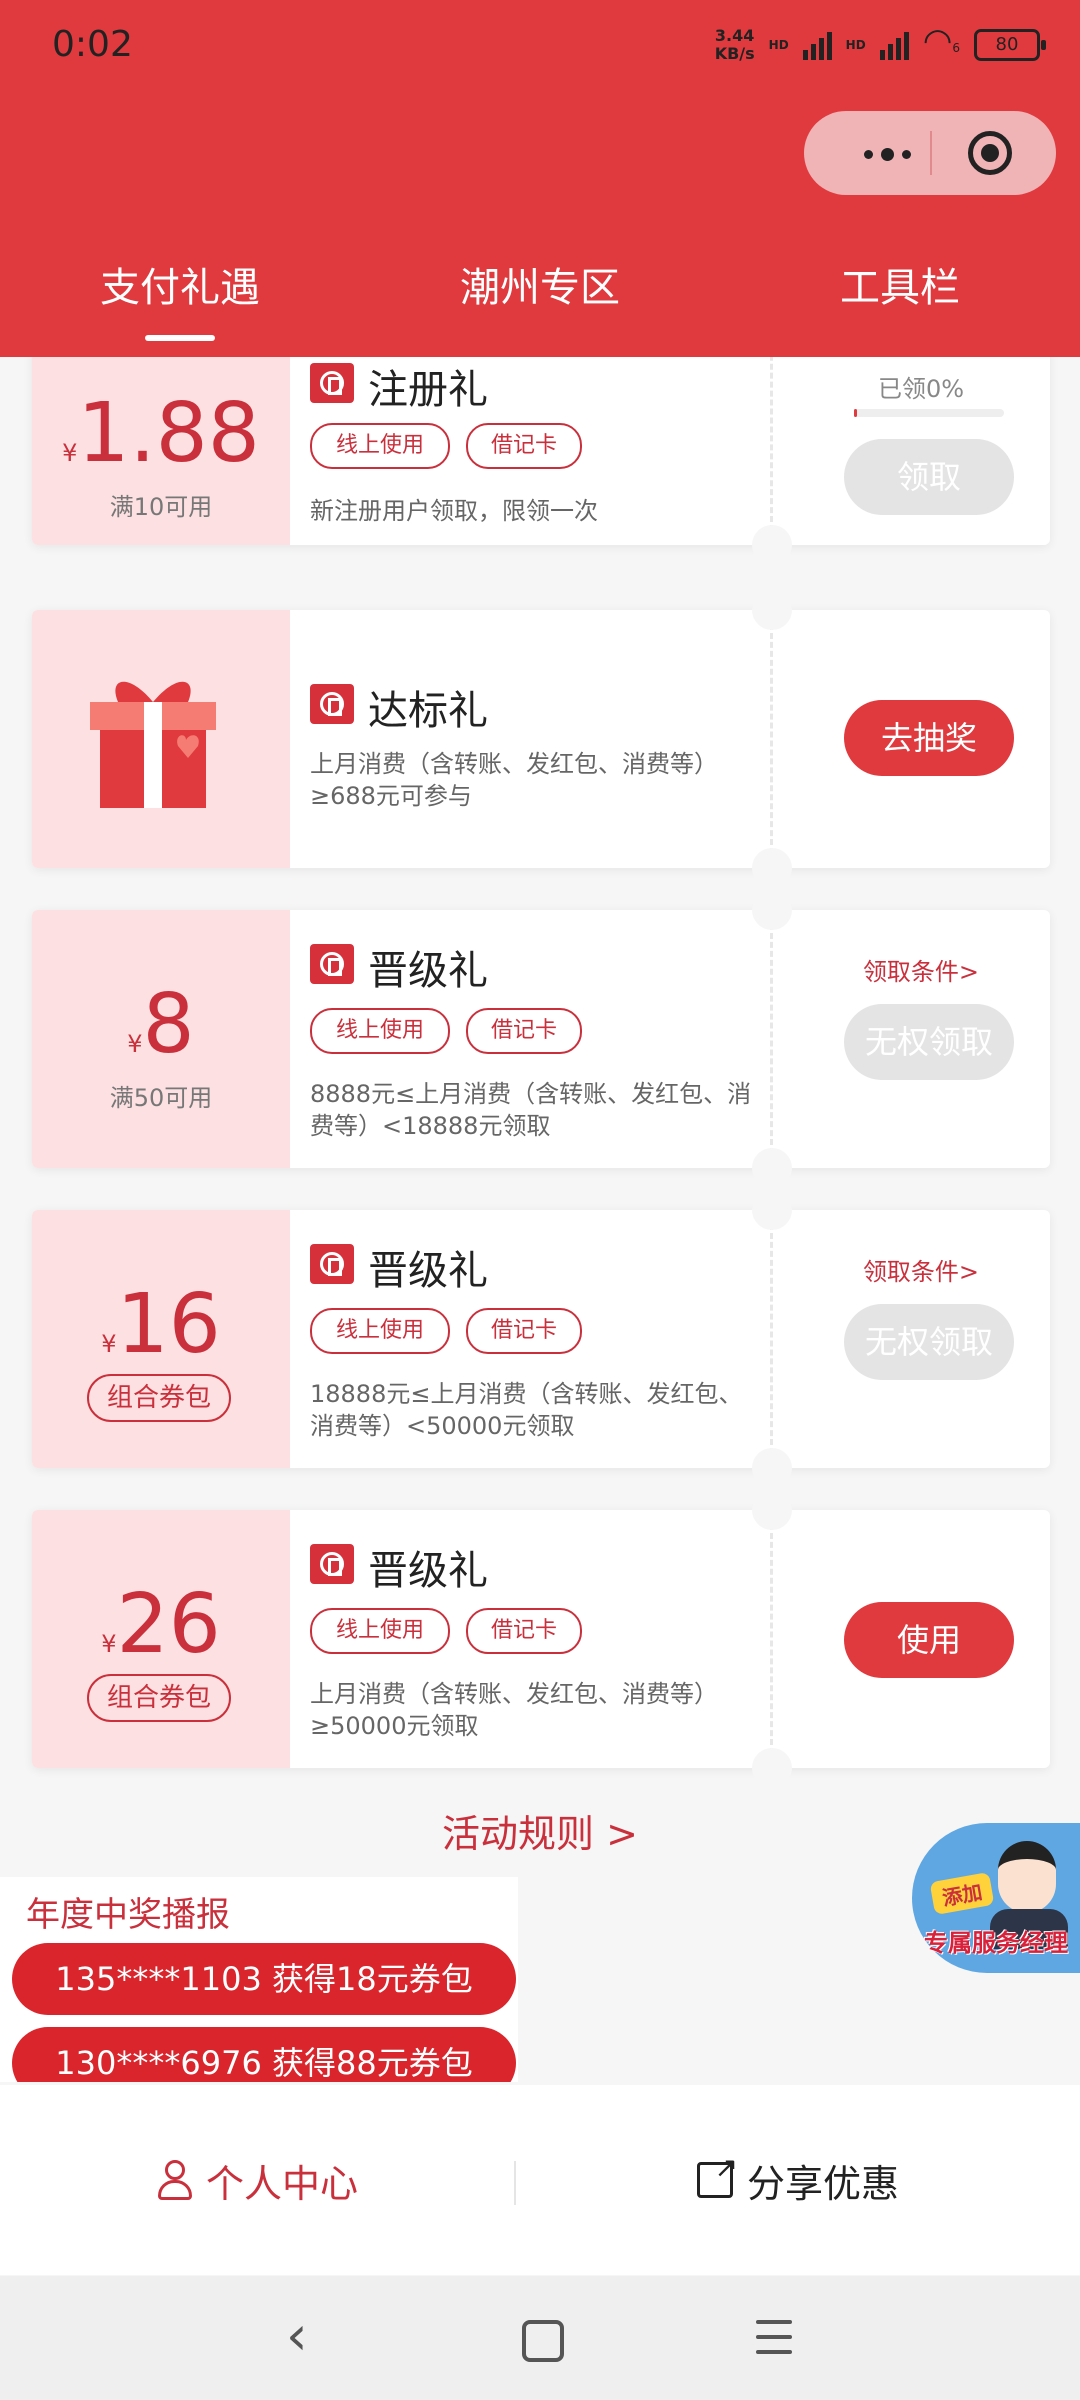 The width and height of the screenshot is (1080, 2400). I want to click on winners-title: 年度中奖播报, so click(128, 1915).